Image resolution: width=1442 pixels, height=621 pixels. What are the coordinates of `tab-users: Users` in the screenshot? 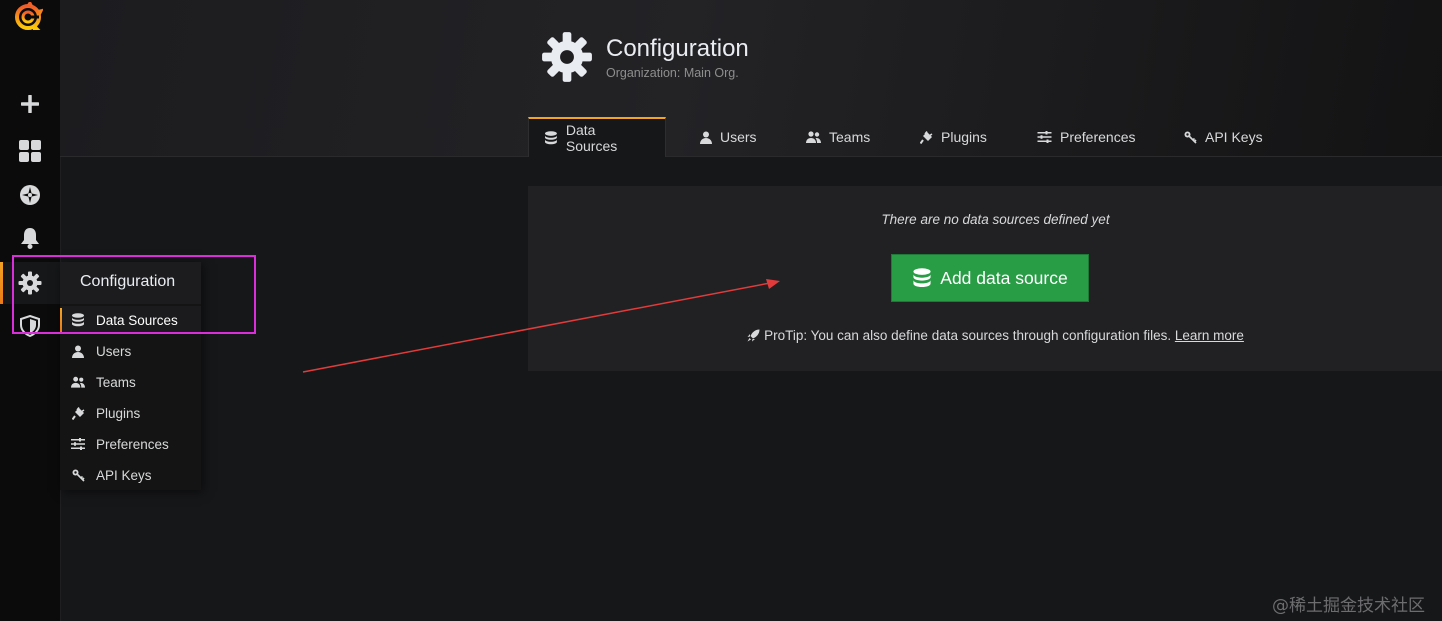 It's located at (728, 137).